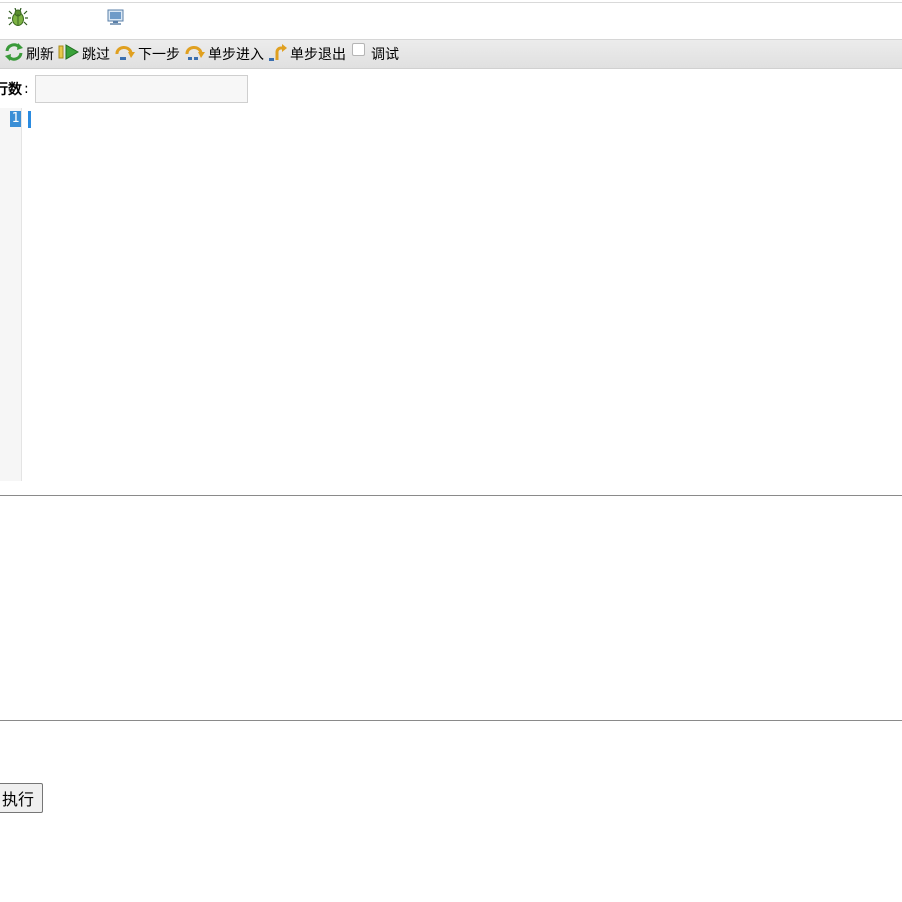  Describe the element at coordinates (451, 495) in the screenshot. I see `editor-divider` at that location.